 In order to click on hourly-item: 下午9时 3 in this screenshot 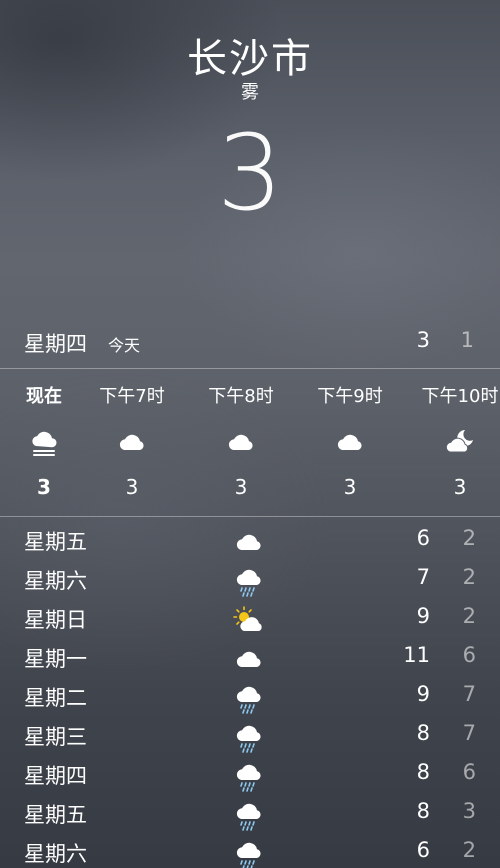, I will do `click(350, 444)`.